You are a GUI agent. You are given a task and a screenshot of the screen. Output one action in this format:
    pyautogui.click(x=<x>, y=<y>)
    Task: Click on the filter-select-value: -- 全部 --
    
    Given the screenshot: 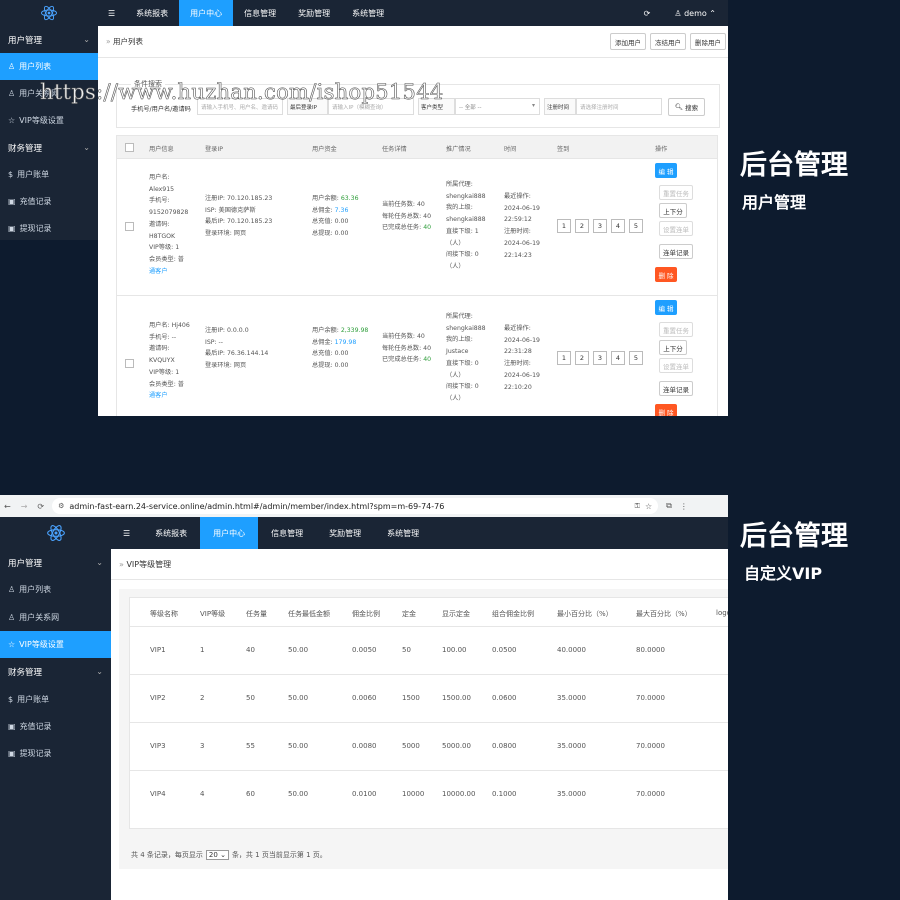 What is the action you would take?
    pyautogui.click(x=470, y=108)
    